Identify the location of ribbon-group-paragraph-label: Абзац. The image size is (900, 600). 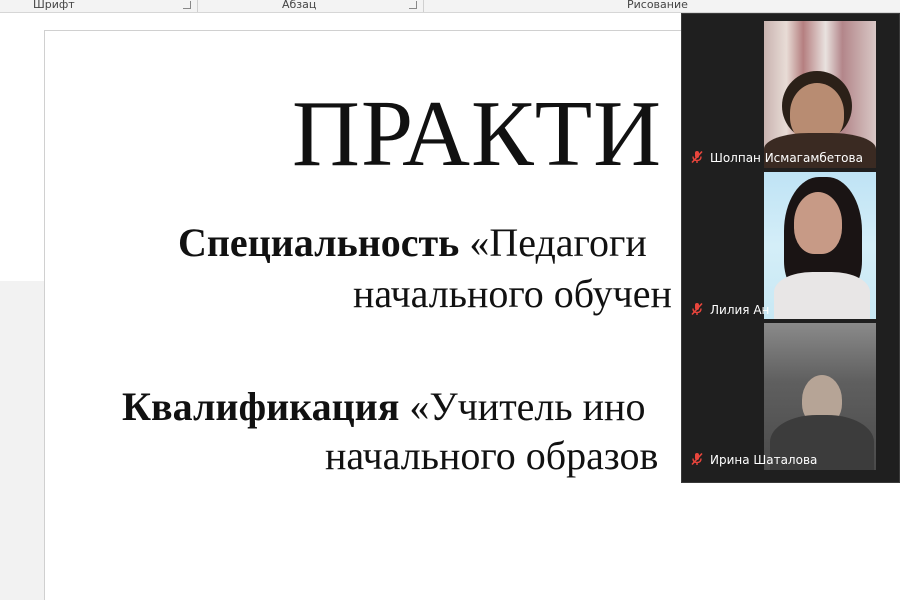
(299, 5).